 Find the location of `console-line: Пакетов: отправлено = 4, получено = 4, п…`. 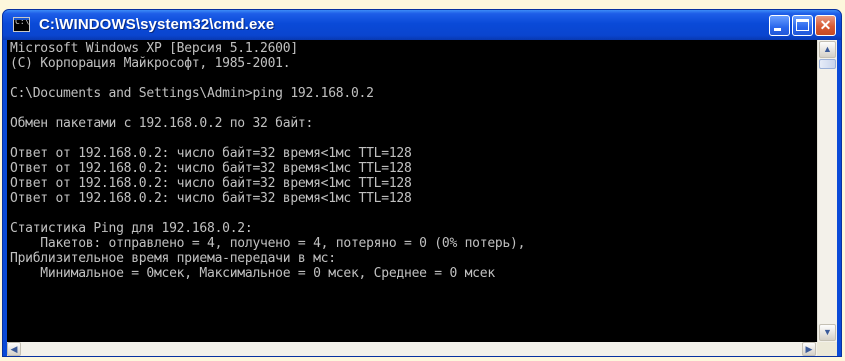

console-line: Пакетов: отправлено = 4, получено = 4, п… is located at coordinates (268, 243).